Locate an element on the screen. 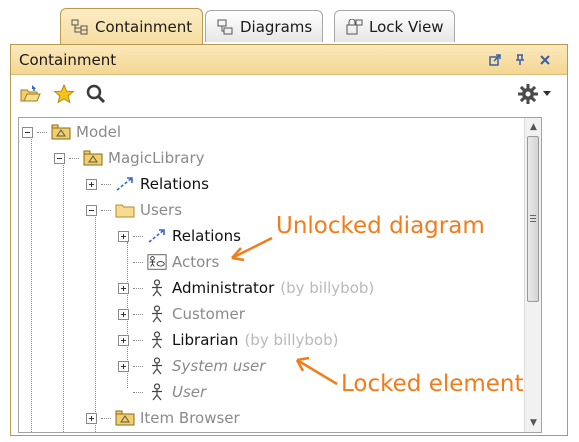 This screenshot has width=579, height=442. tab-containment: Containment is located at coordinates (132, 26).